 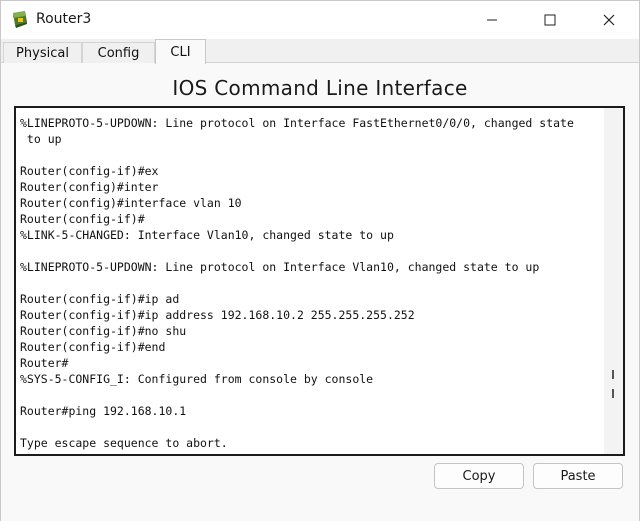 I want to click on tab-bar: Physical Config CLI, so click(x=320, y=51).